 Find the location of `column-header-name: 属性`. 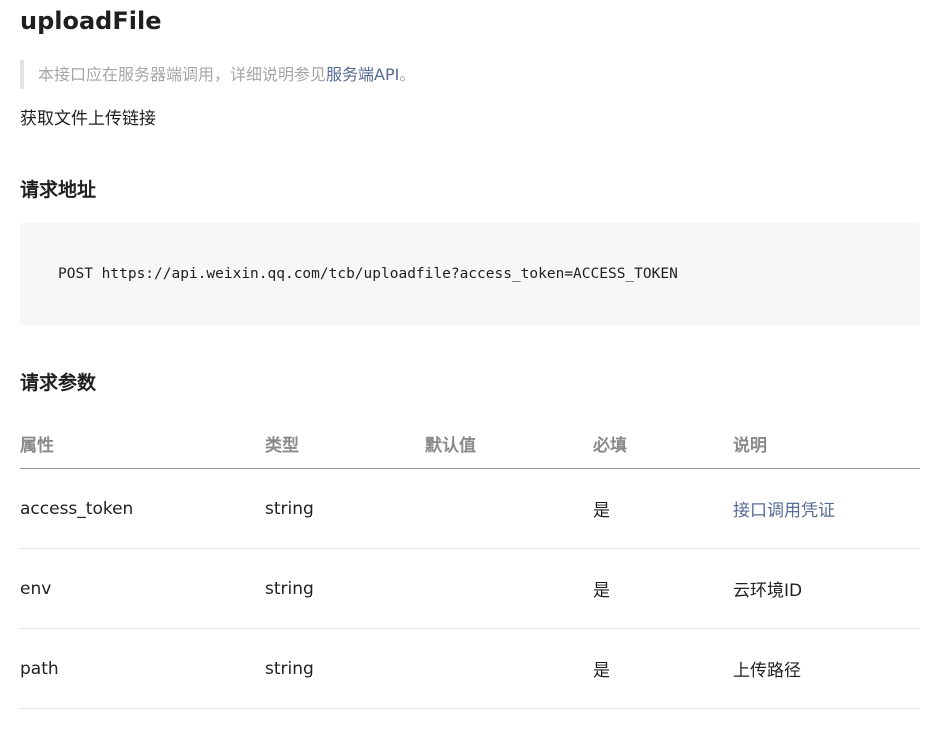

column-header-name: 属性 is located at coordinates (142, 443).